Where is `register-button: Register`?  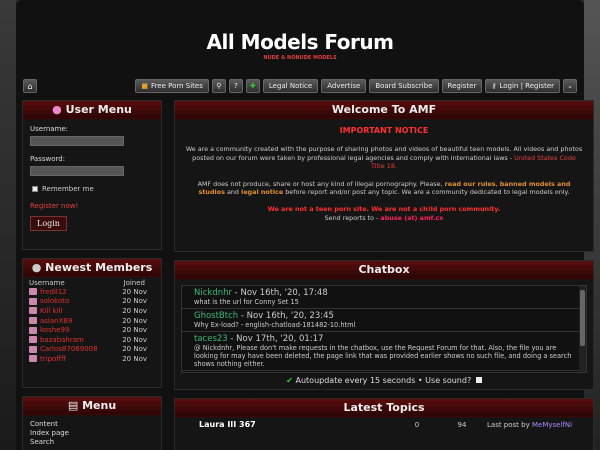
register-button: Register is located at coordinates (462, 86).